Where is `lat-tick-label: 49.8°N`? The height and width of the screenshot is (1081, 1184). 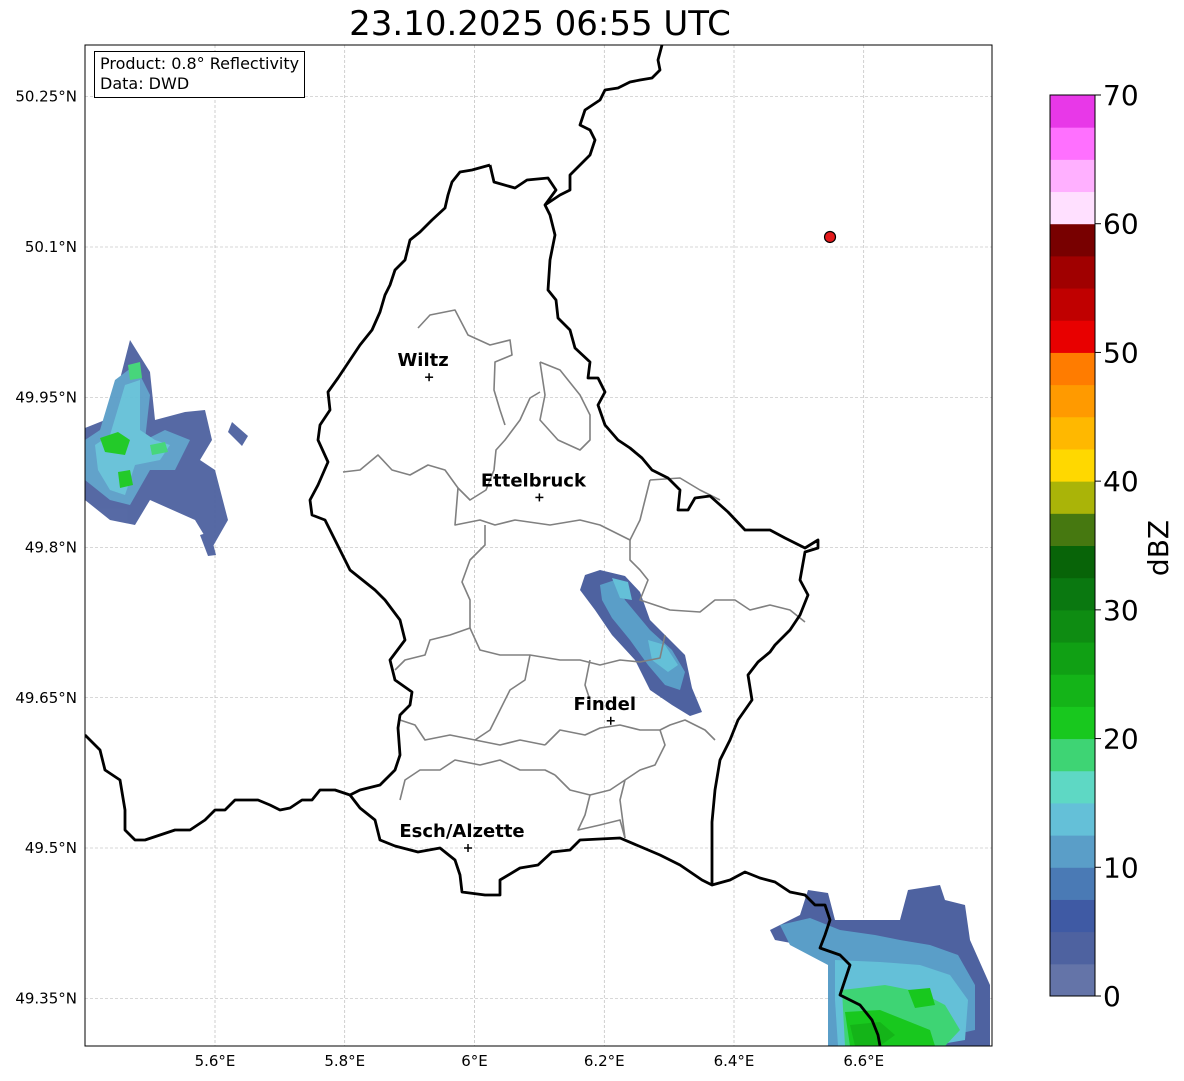 lat-tick-label: 49.8°N is located at coordinates (51, 548).